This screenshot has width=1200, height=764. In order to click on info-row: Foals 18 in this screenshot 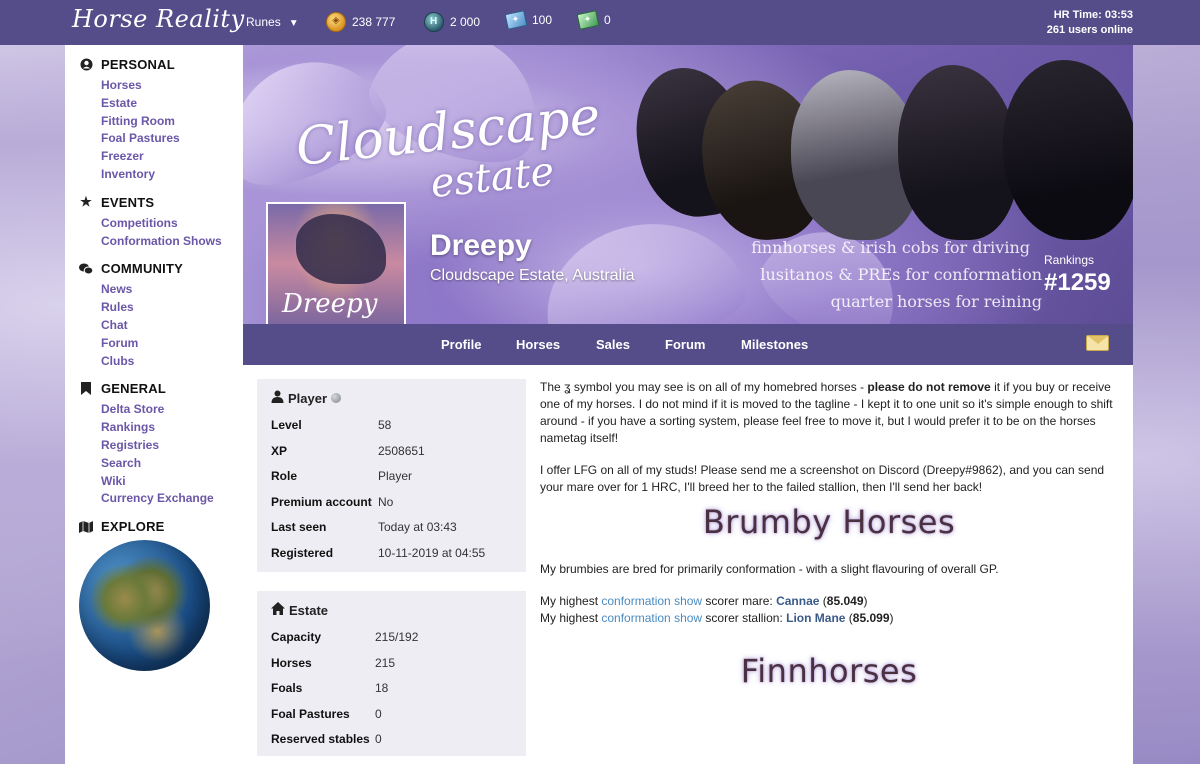, I will do `click(398, 689)`.